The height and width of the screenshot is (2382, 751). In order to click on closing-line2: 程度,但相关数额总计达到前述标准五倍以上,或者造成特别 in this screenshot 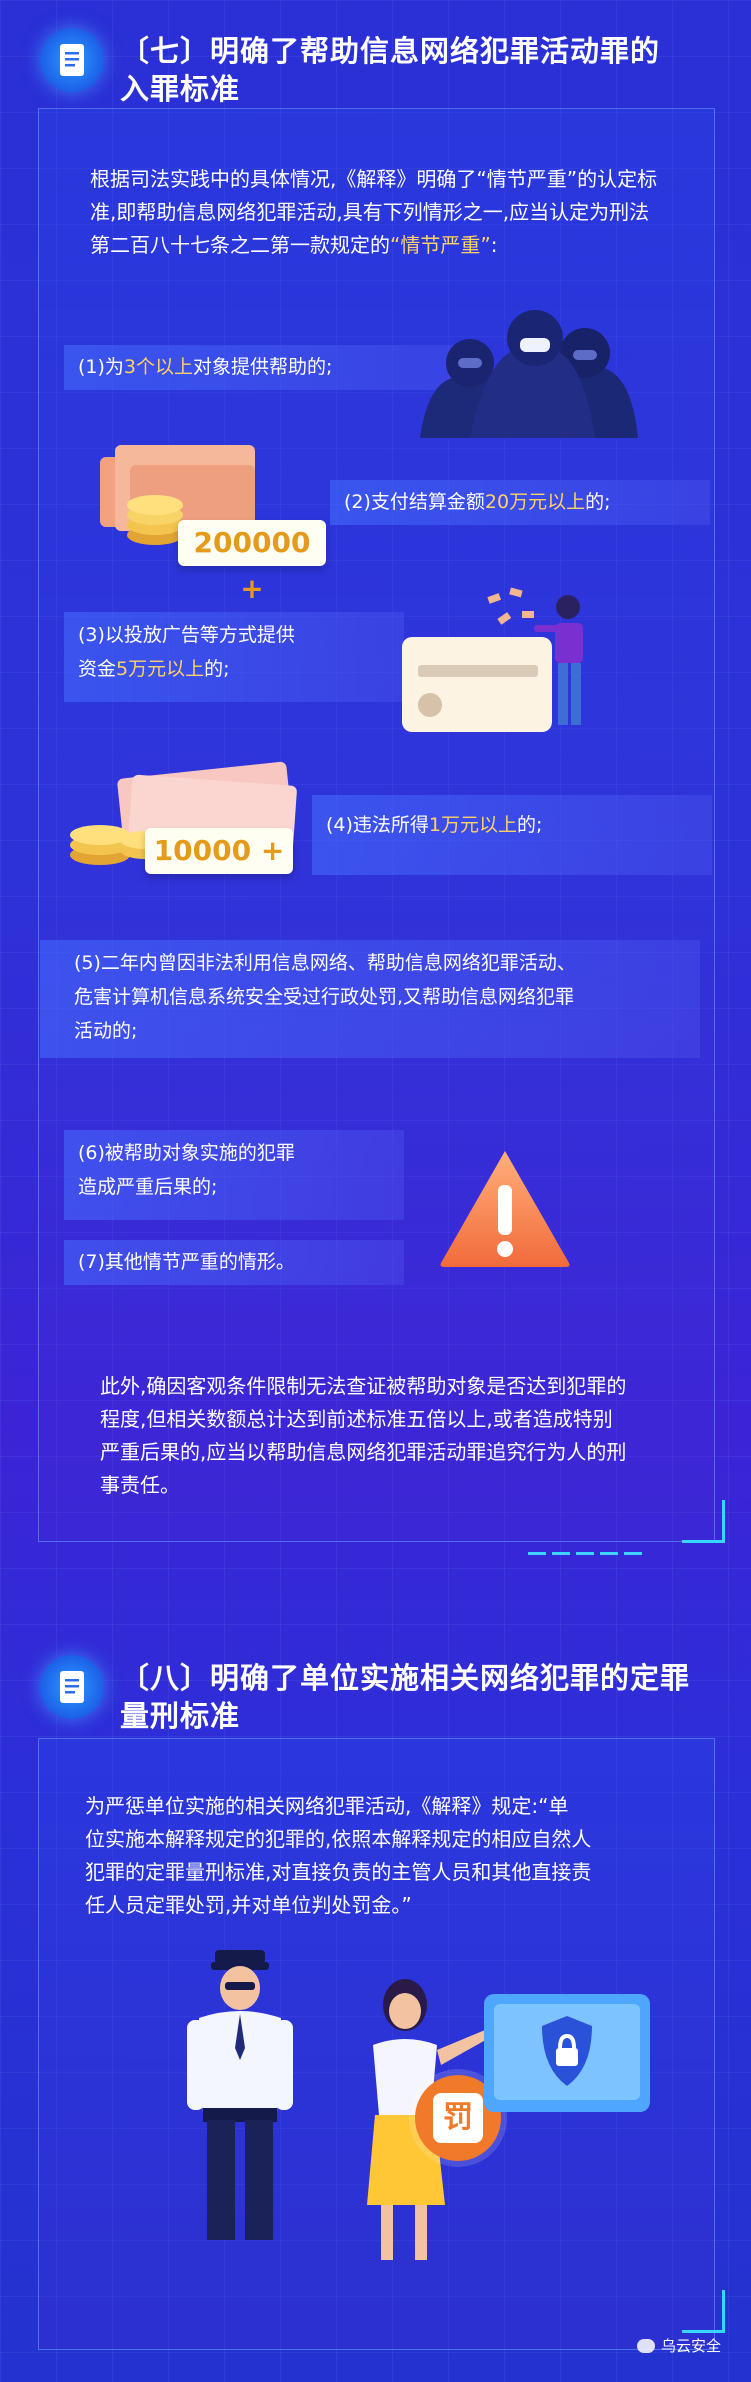, I will do `click(356, 1419)`.